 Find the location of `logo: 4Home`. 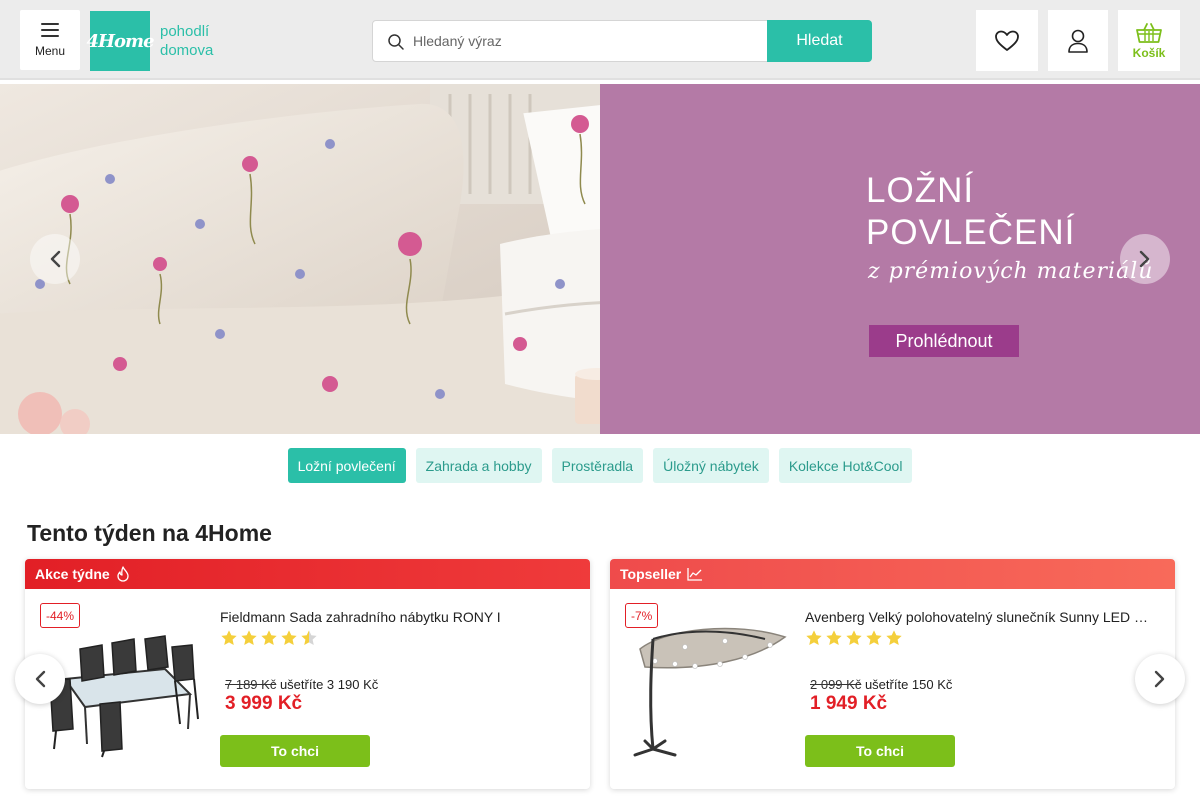

logo: 4Home is located at coordinates (120, 41).